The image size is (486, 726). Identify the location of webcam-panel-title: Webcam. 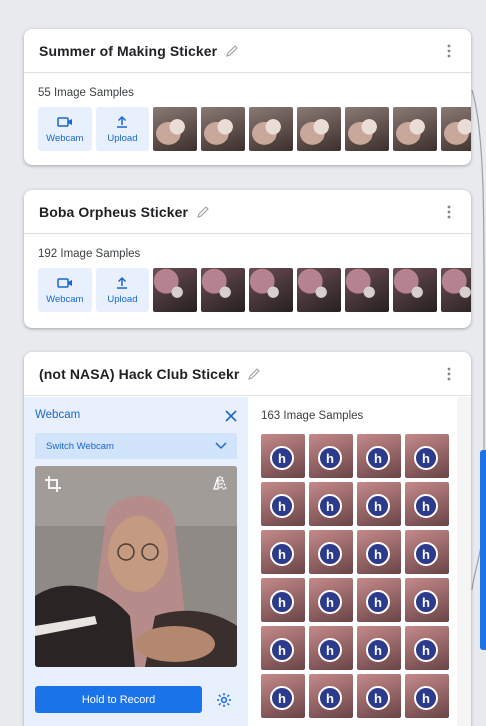
(58, 415).